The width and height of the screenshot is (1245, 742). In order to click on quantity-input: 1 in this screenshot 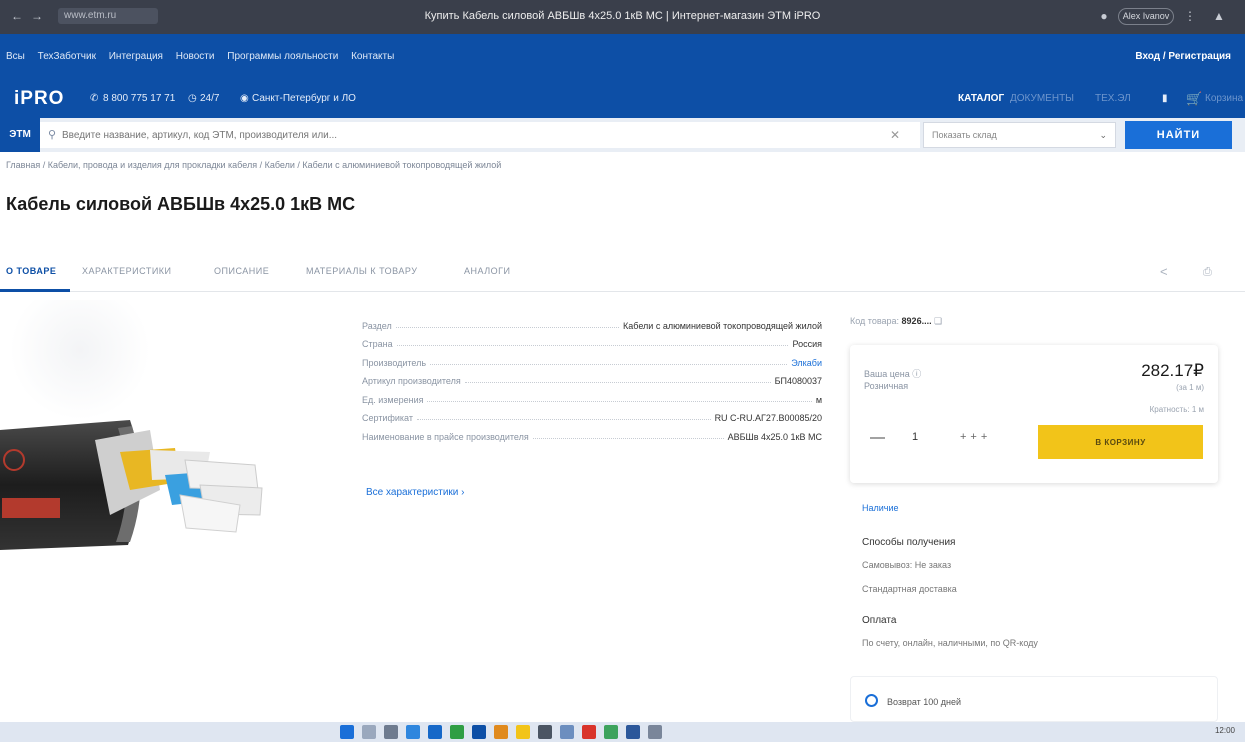, I will do `click(915, 437)`.